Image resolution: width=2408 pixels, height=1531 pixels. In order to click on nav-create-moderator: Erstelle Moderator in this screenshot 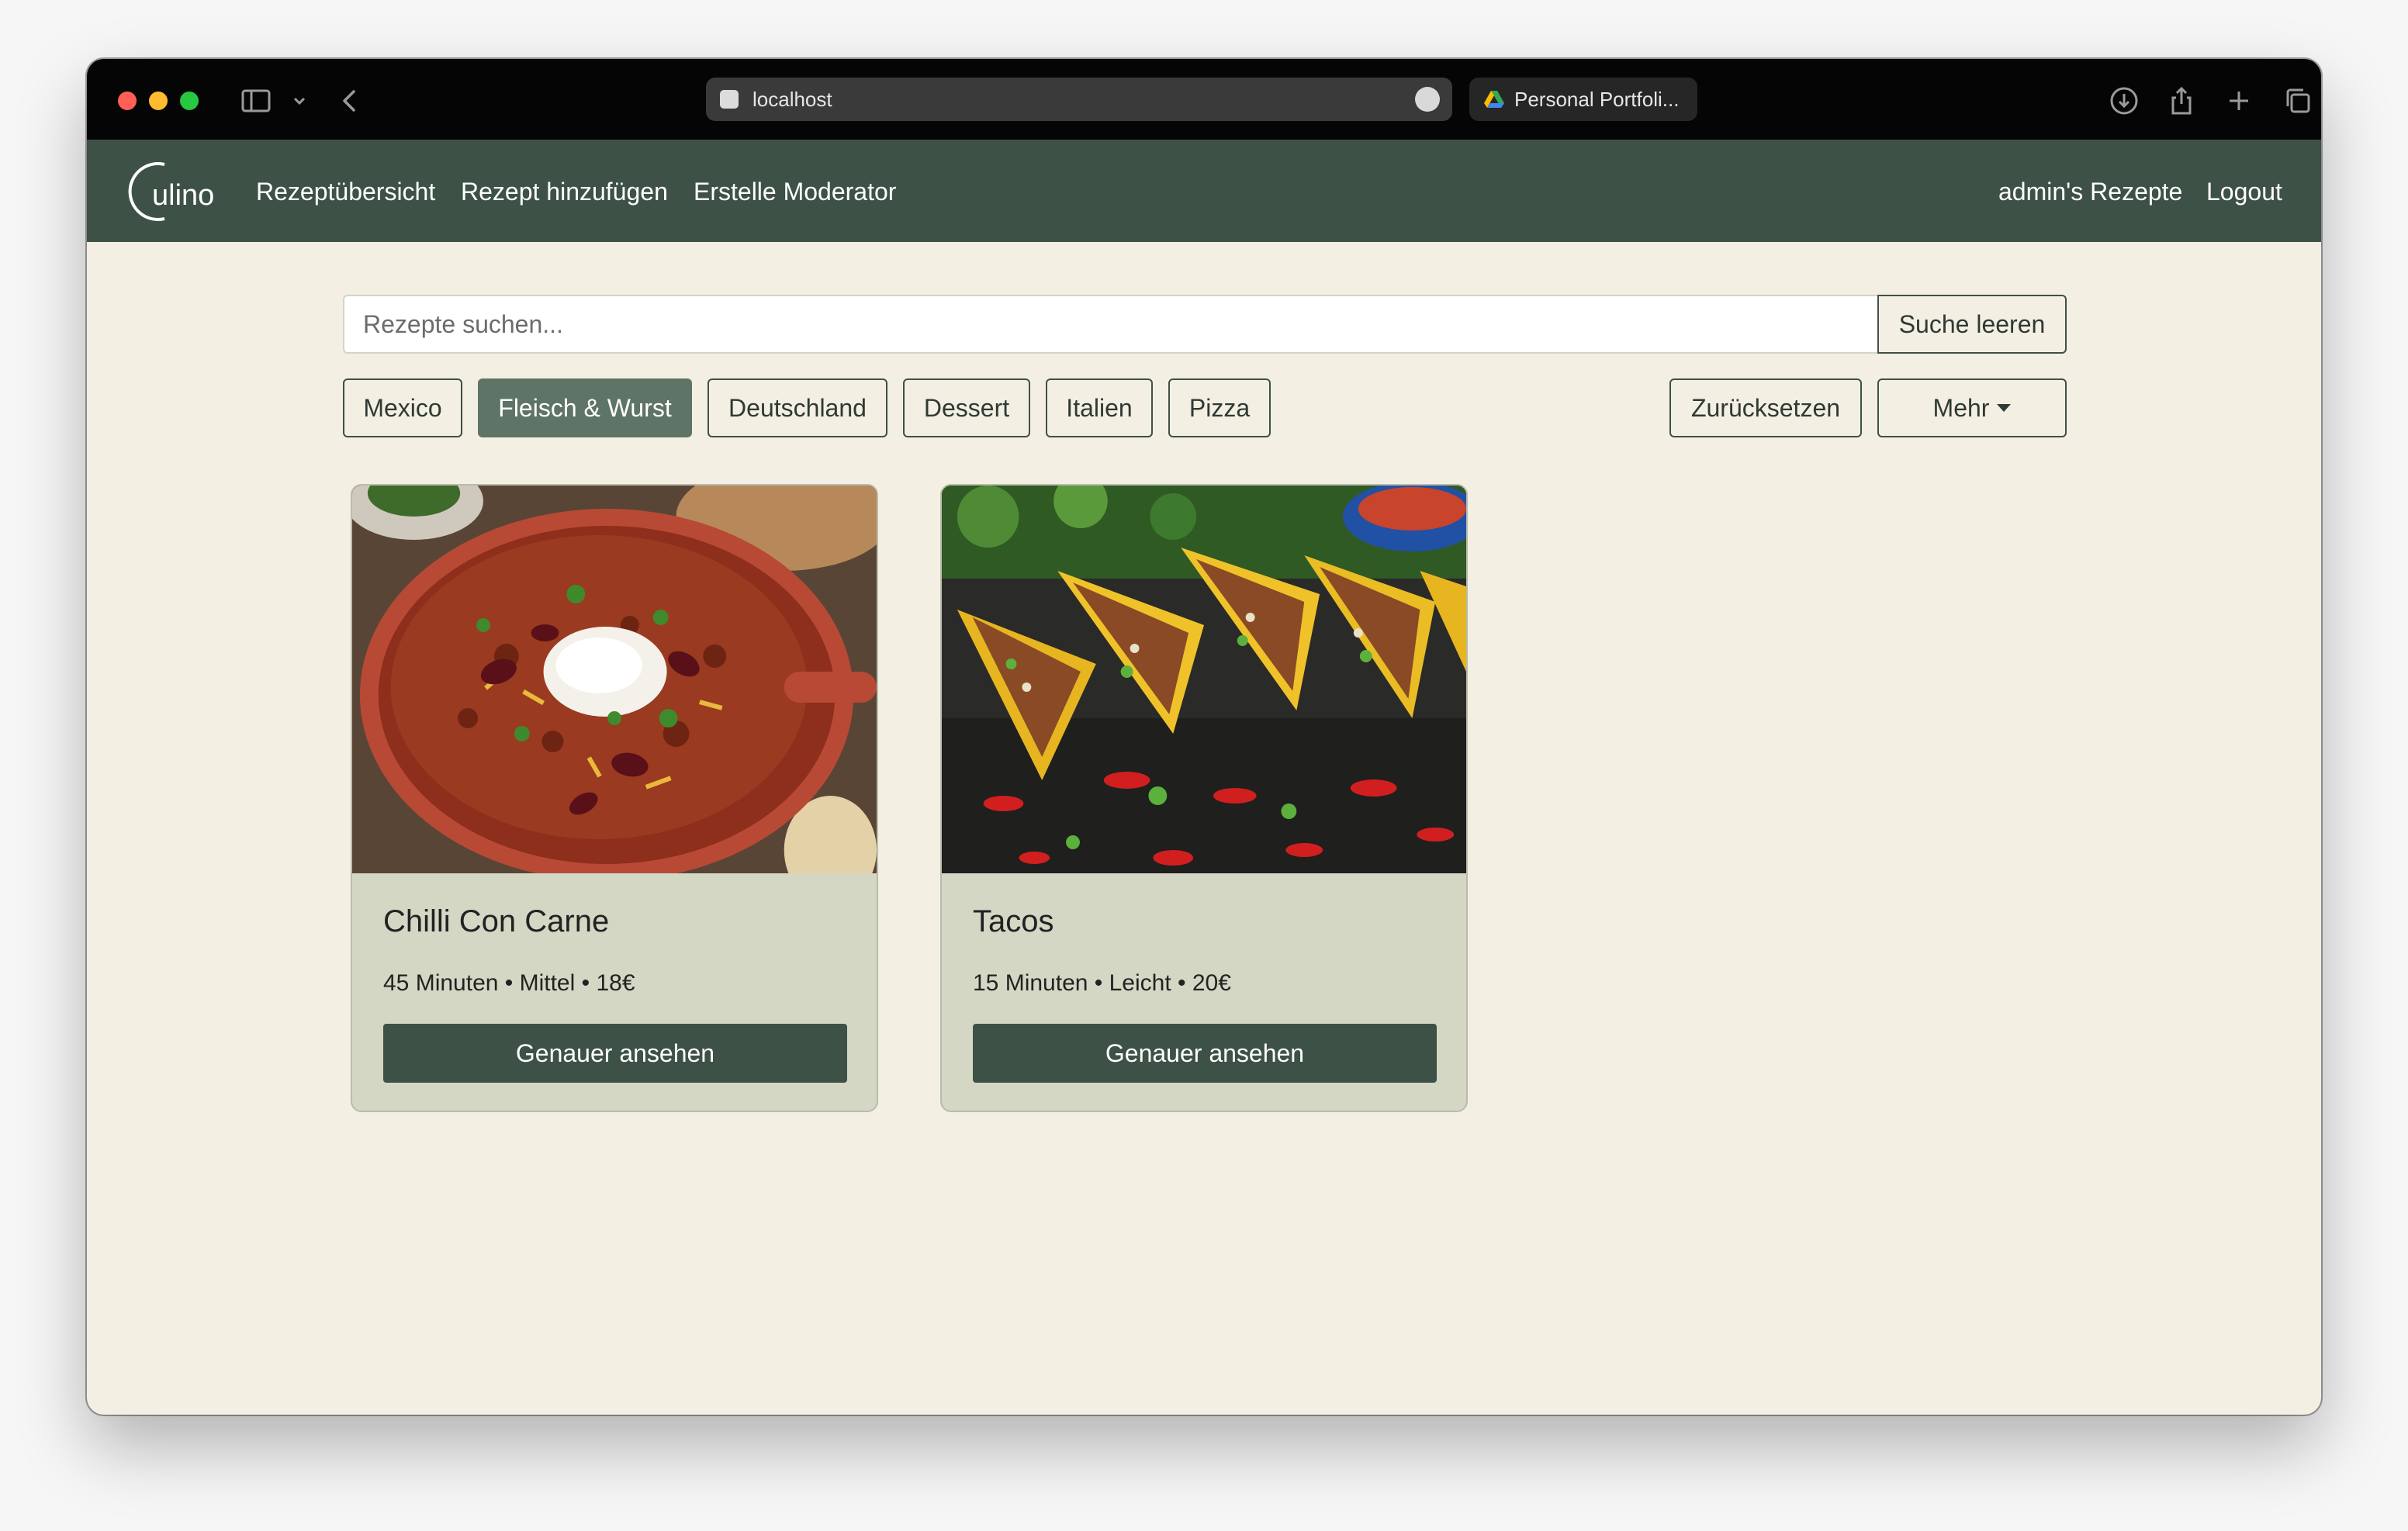, I will do `click(795, 191)`.